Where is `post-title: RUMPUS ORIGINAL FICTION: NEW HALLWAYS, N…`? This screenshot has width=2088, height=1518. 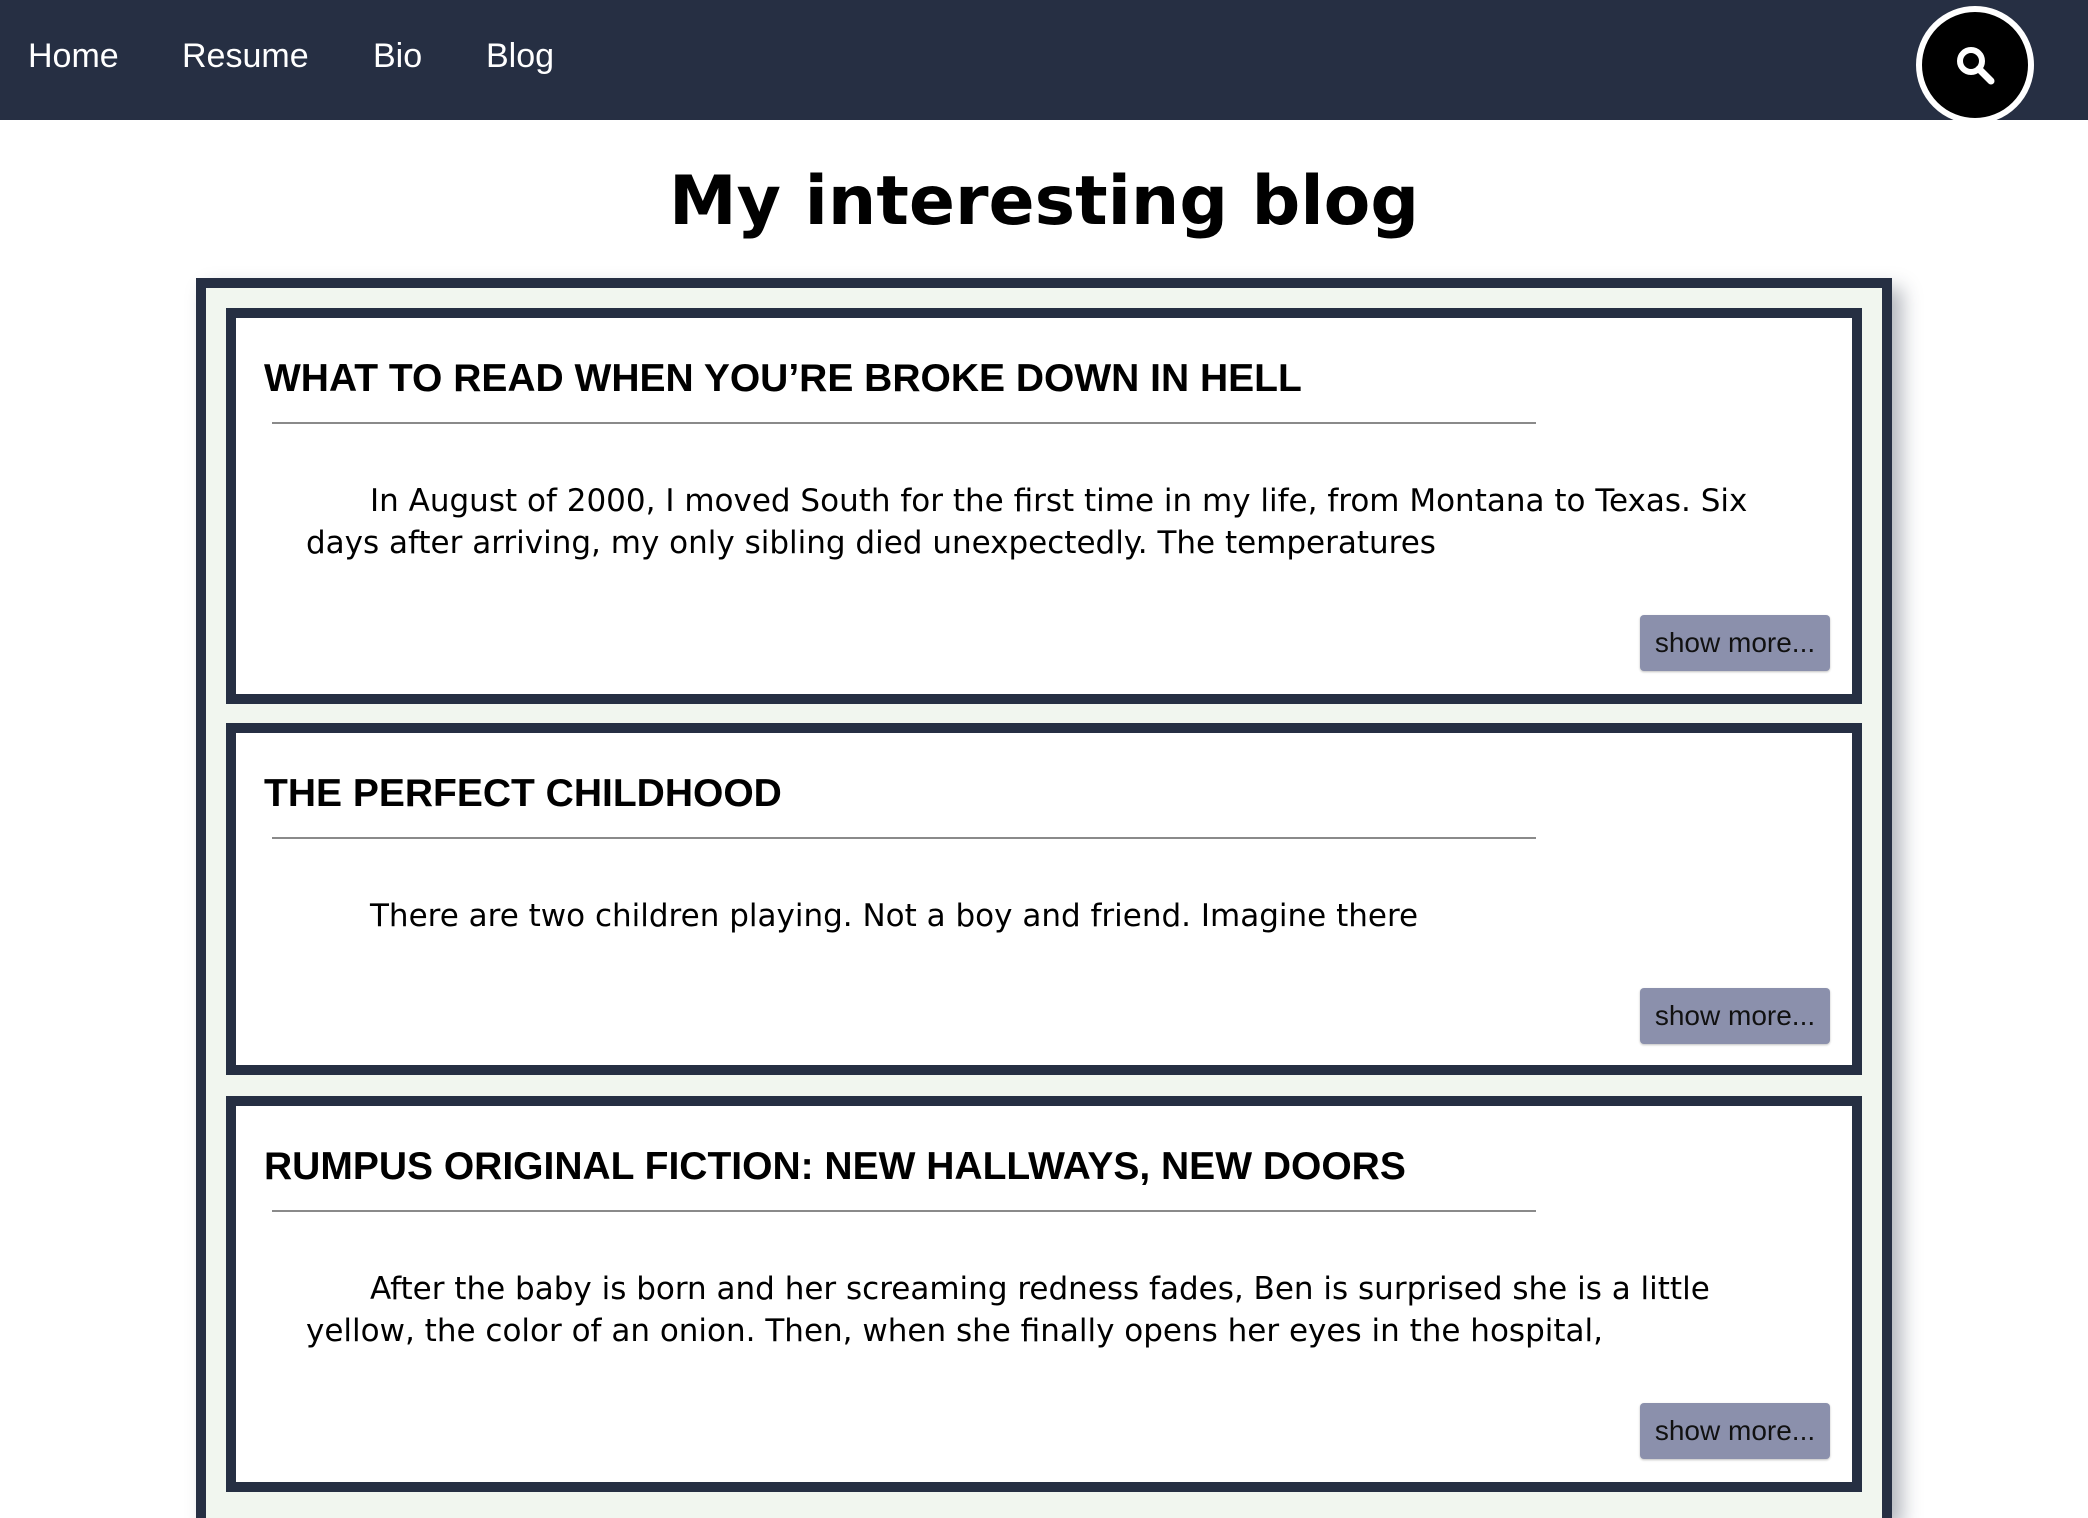
post-title: RUMPUS ORIGINAL FICTION: NEW HALLWAYS, N… is located at coordinates (835, 1167).